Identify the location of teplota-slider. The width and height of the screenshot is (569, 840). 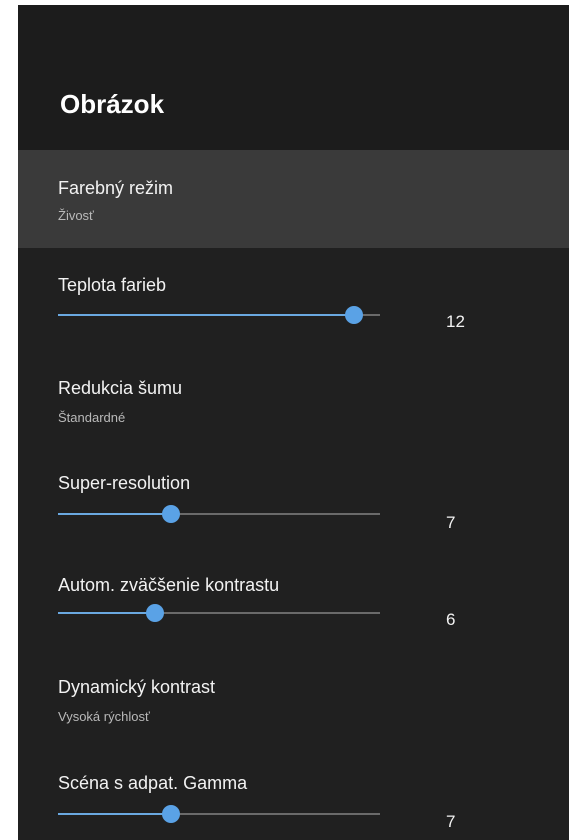
(219, 315).